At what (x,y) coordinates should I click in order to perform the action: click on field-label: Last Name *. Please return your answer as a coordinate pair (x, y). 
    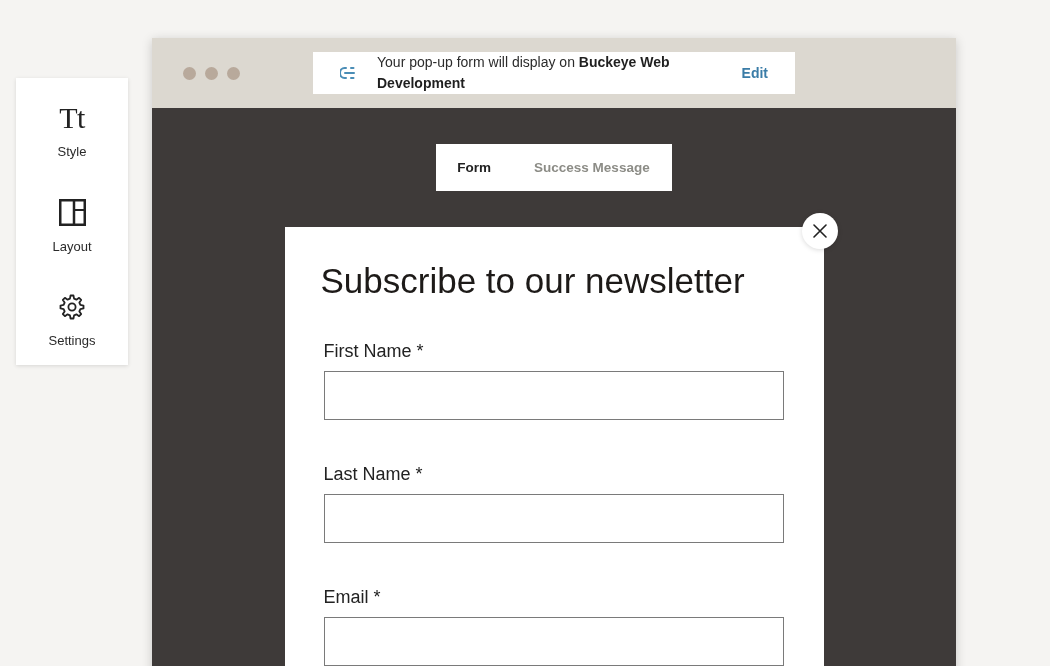
    Looking at the image, I should click on (373, 474).